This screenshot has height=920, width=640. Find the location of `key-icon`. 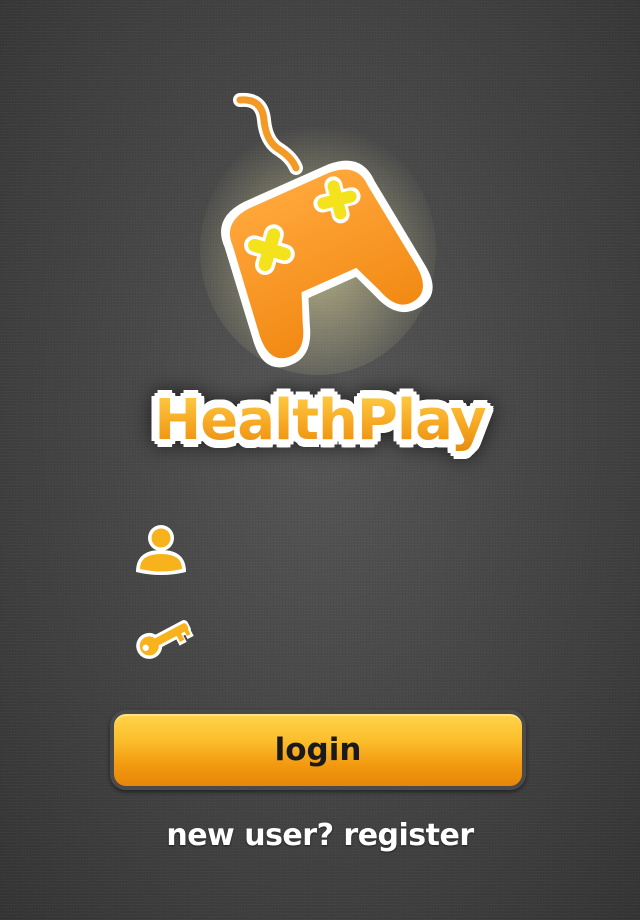

key-icon is located at coordinates (165, 639).